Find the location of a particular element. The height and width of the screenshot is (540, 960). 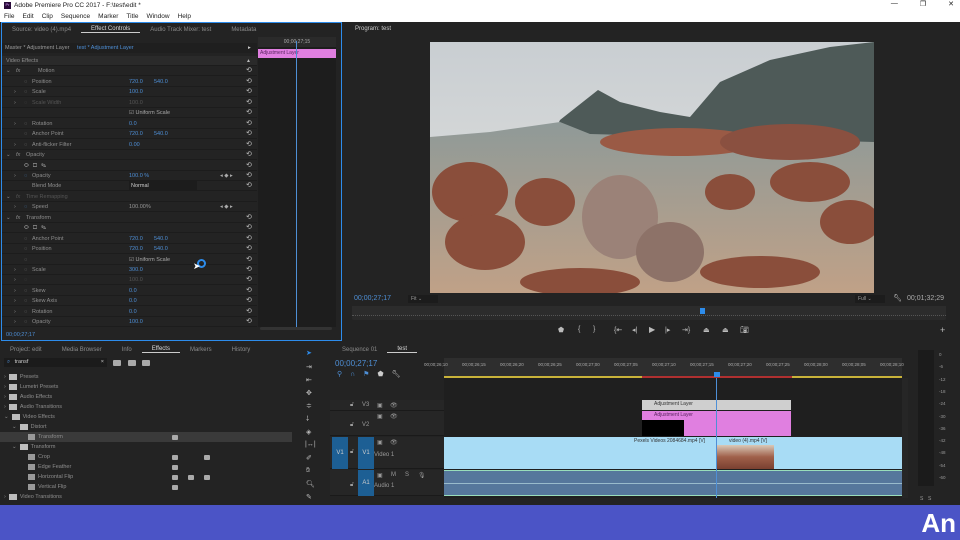

voiceover-mic-icon: 🎙︎ is located at coordinates (422, 475).